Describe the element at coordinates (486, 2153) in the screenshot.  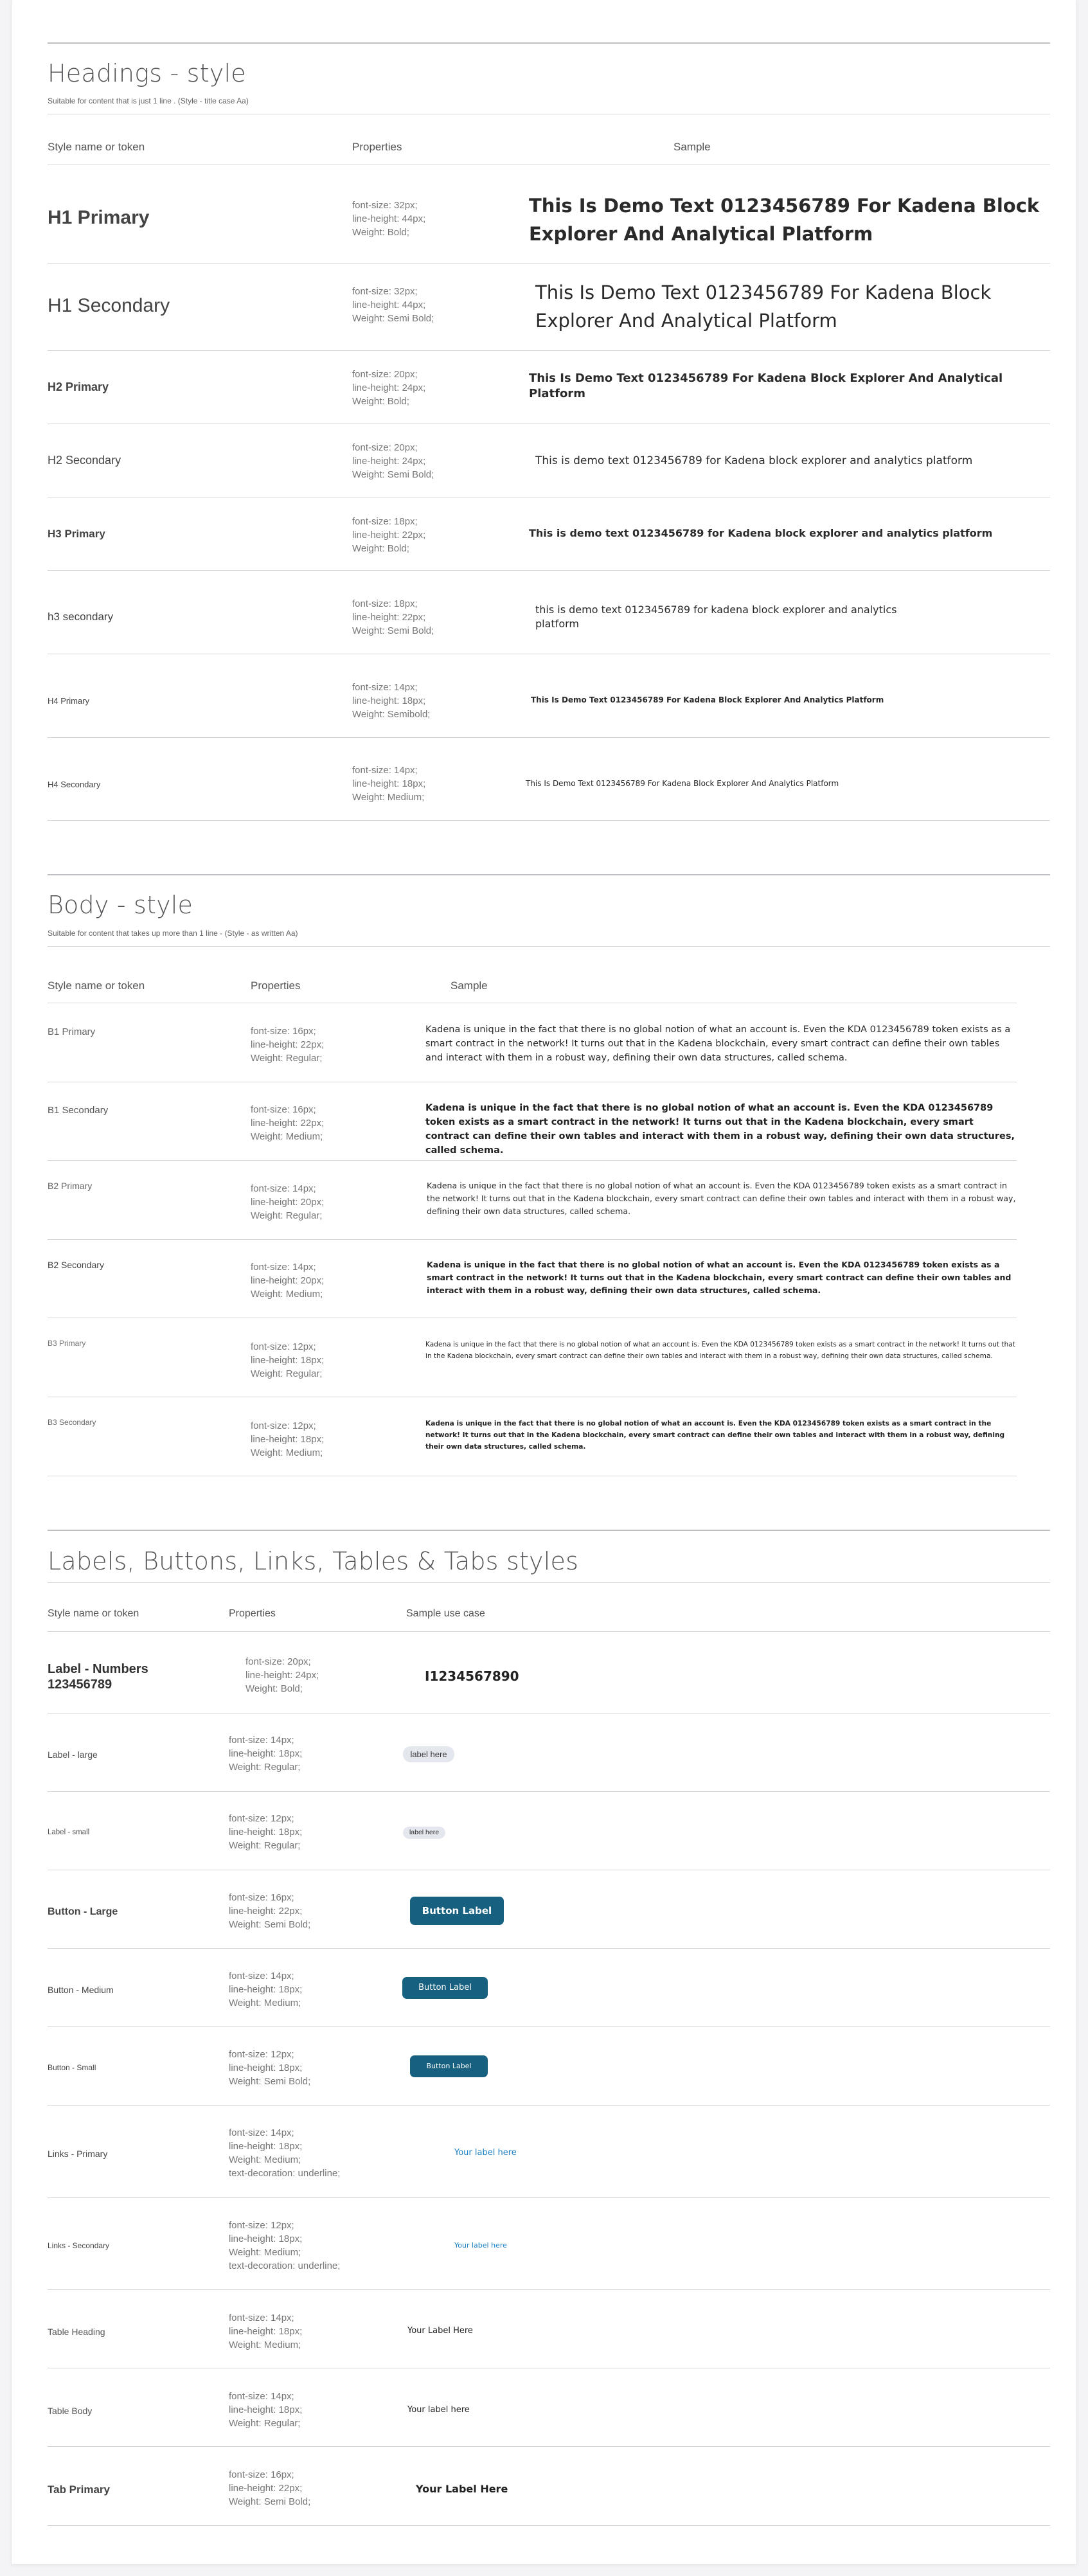
I see `link-primary-sample: Your label here` at that location.